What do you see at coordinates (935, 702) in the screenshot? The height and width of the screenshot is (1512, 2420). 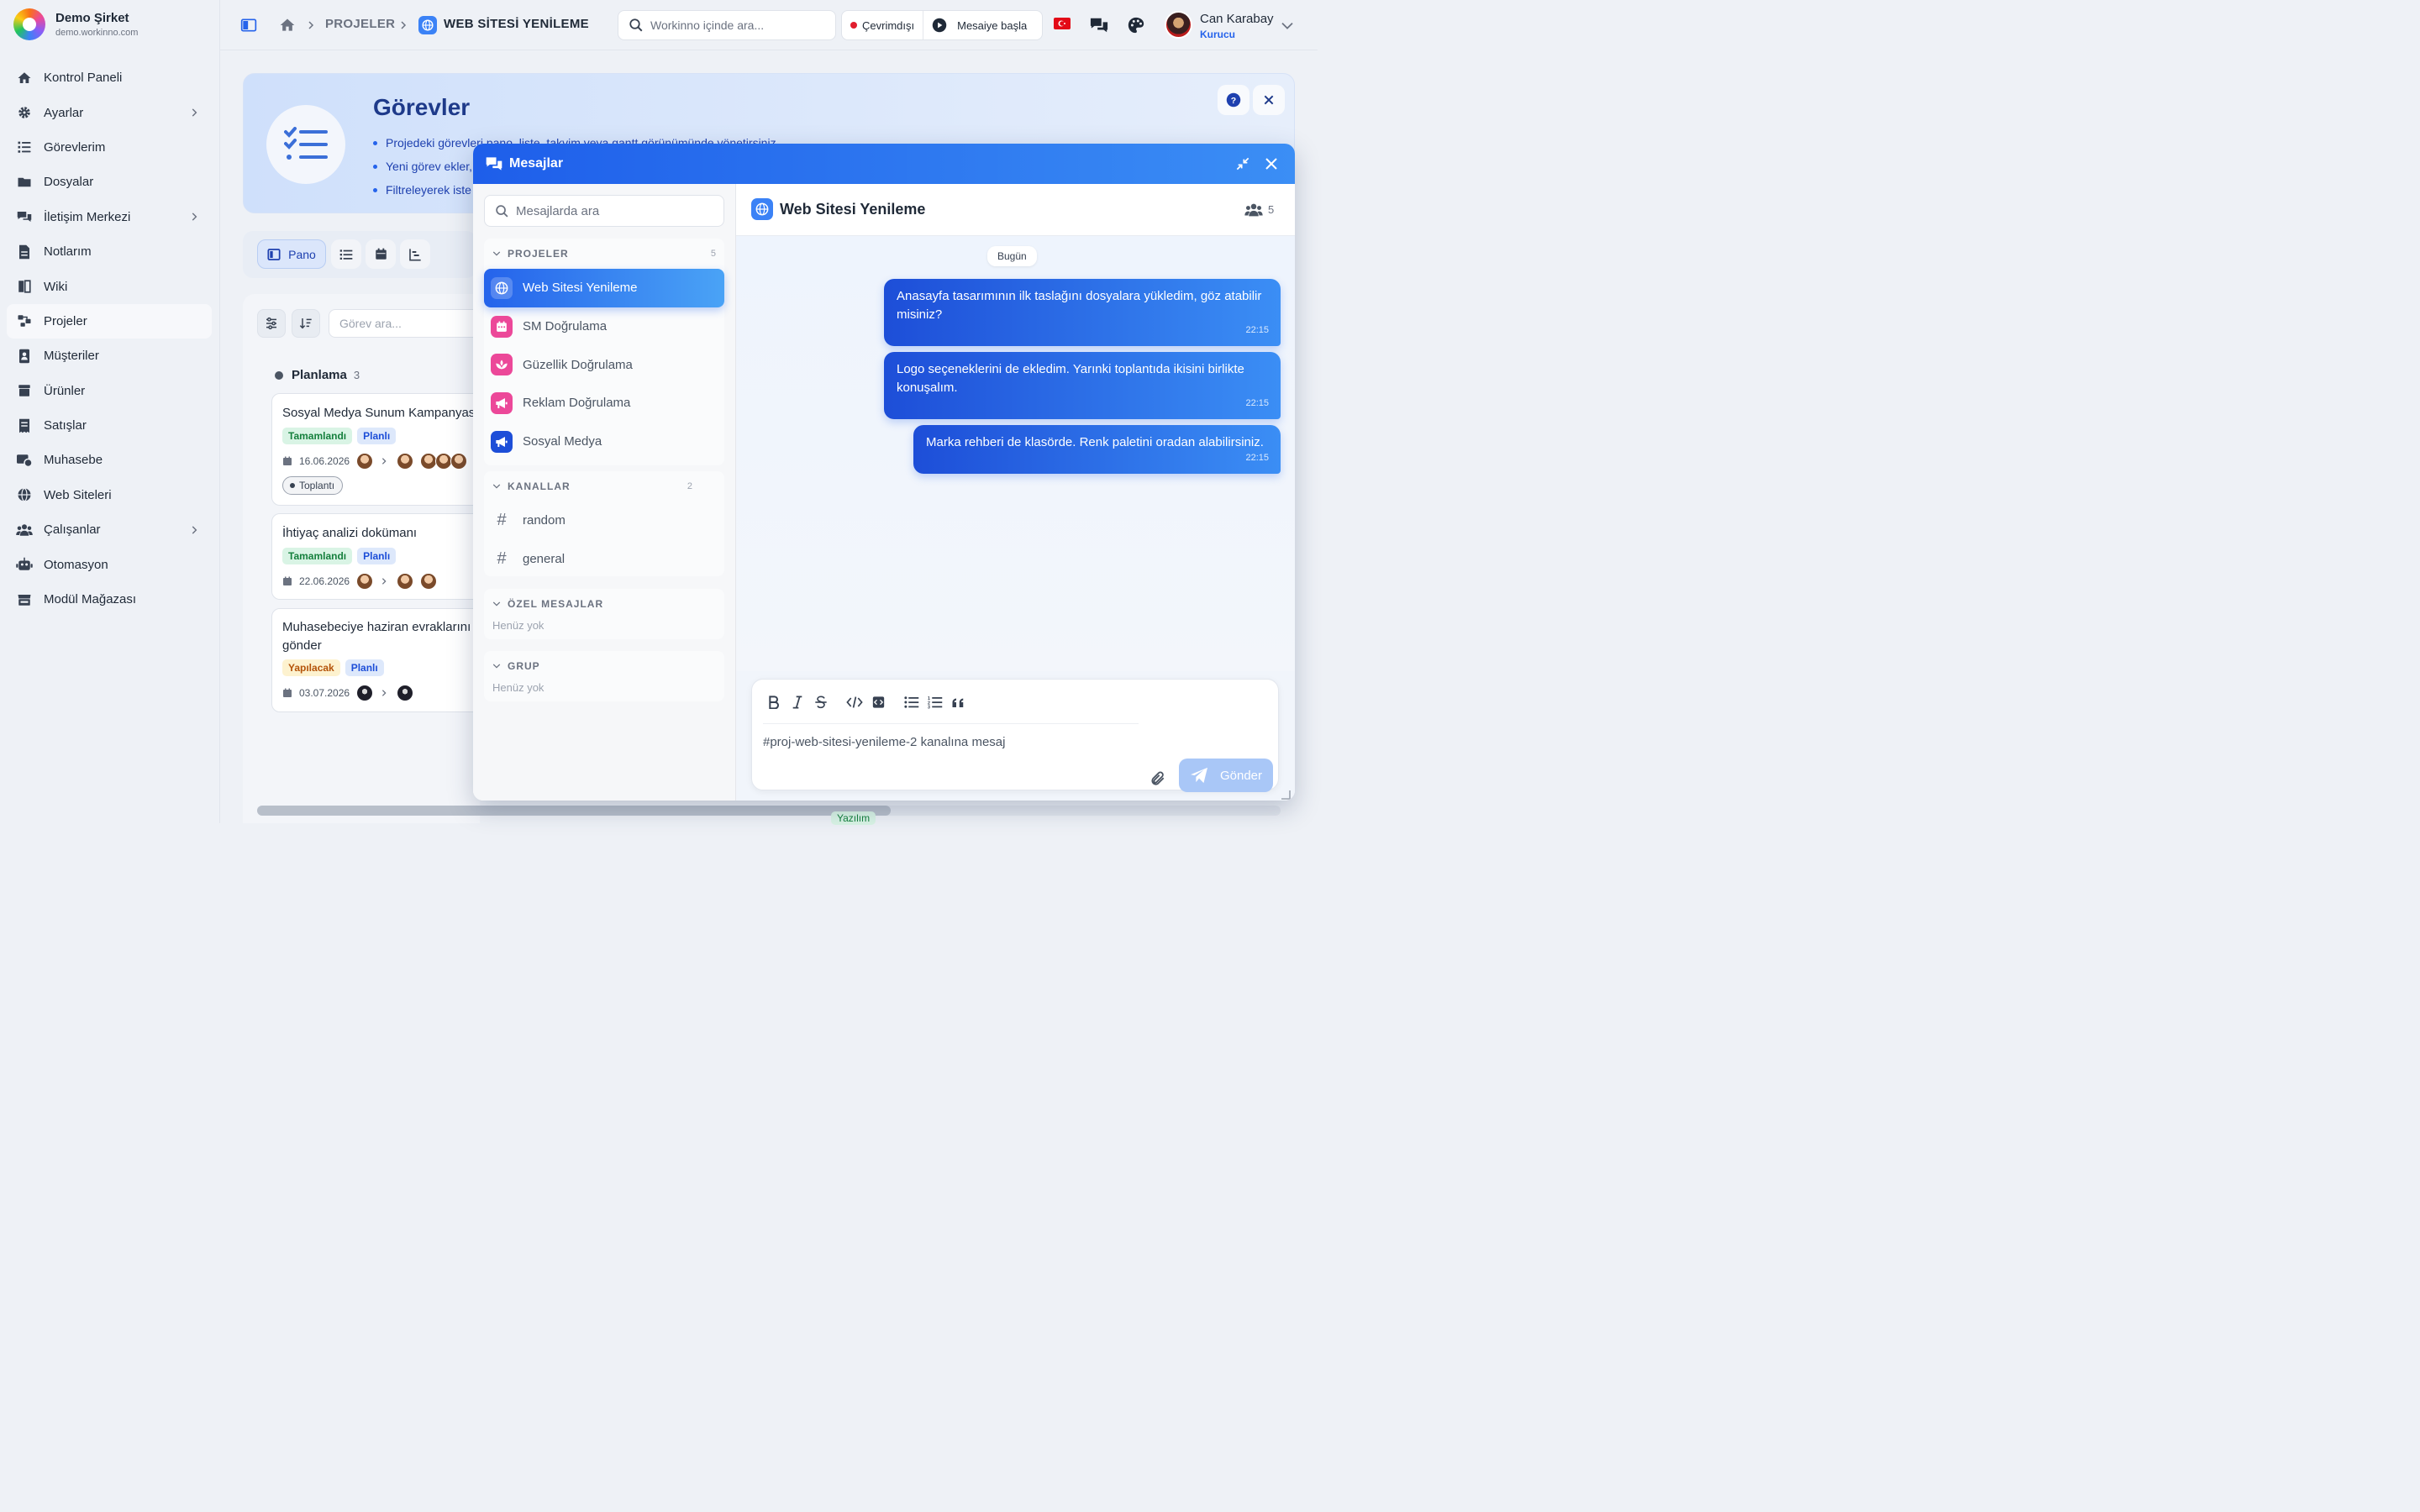 I see `numbered-list-icon: 123` at bounding box center [935, 702].